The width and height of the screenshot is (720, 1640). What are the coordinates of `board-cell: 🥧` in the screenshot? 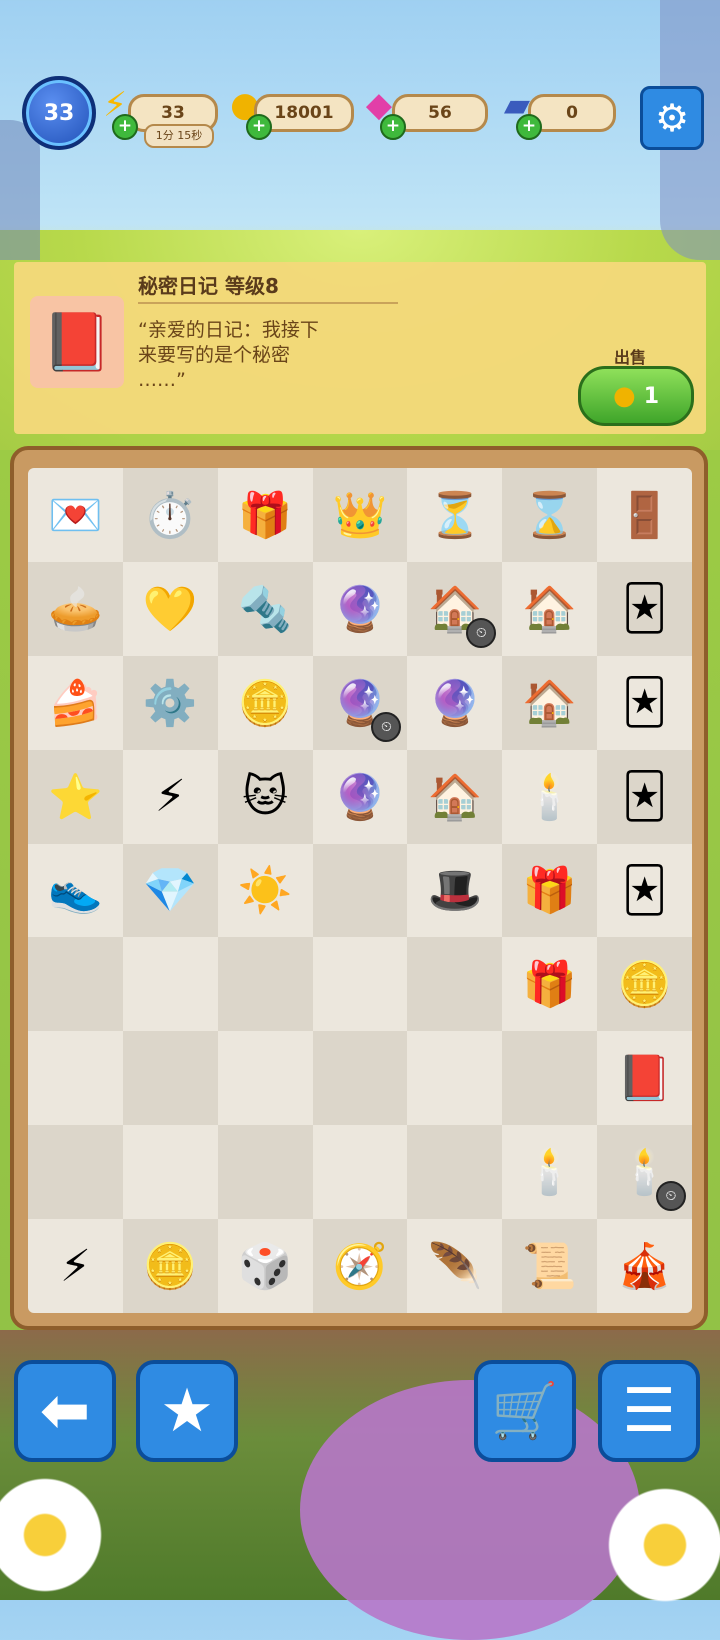 It's located at (75, 608).